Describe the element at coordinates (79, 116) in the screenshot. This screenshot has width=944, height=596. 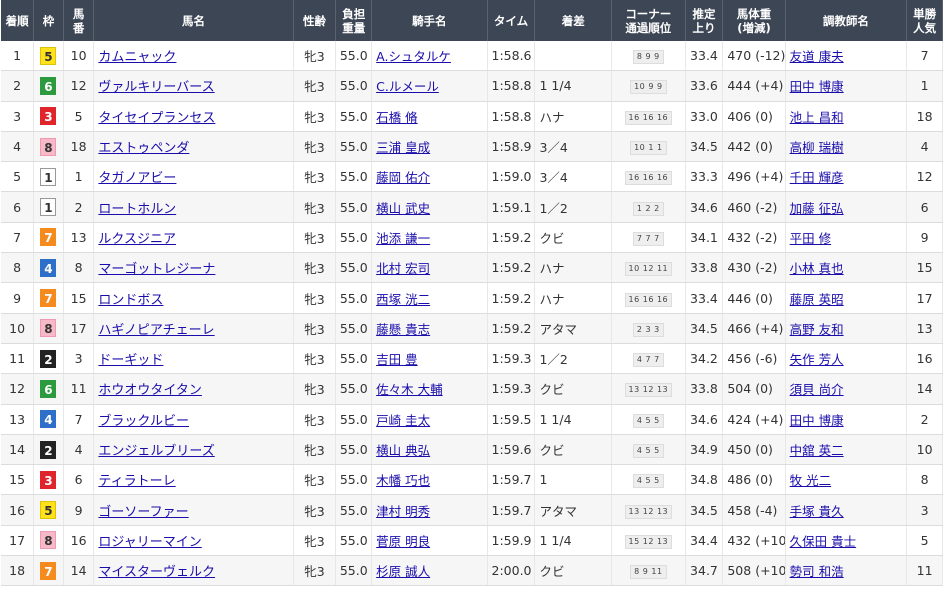
I see `umaban-cell: 5` at that location.